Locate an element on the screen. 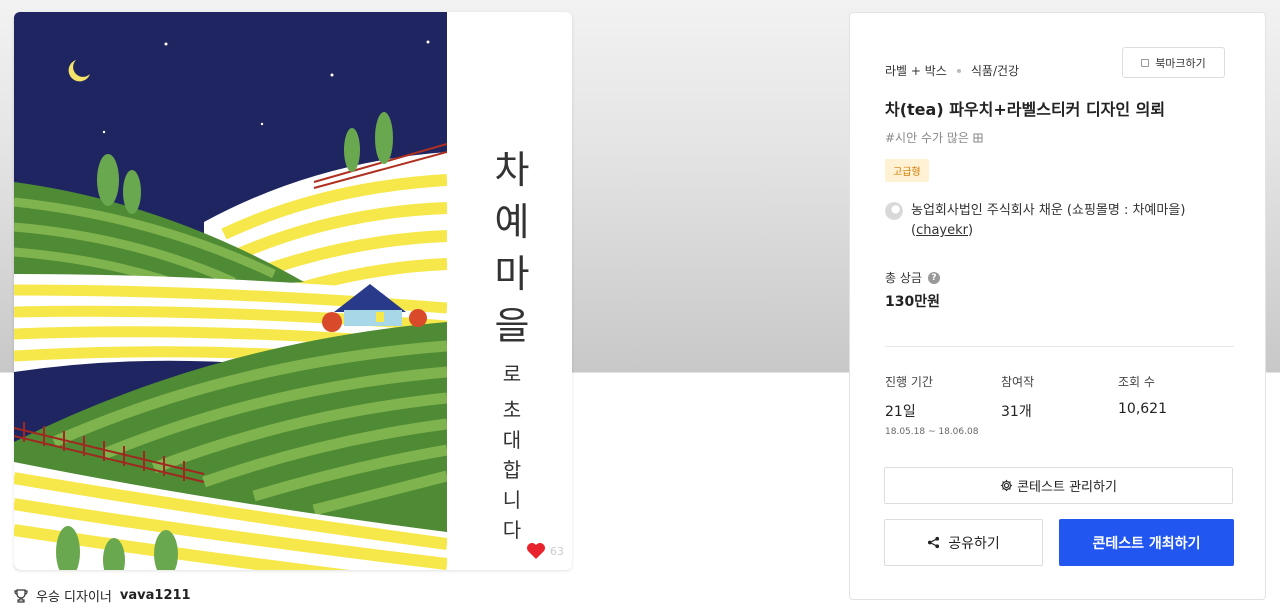 This screenshot has width=1280, height=607. artwork-title-char: 을 is located at coordinates (512, 326).